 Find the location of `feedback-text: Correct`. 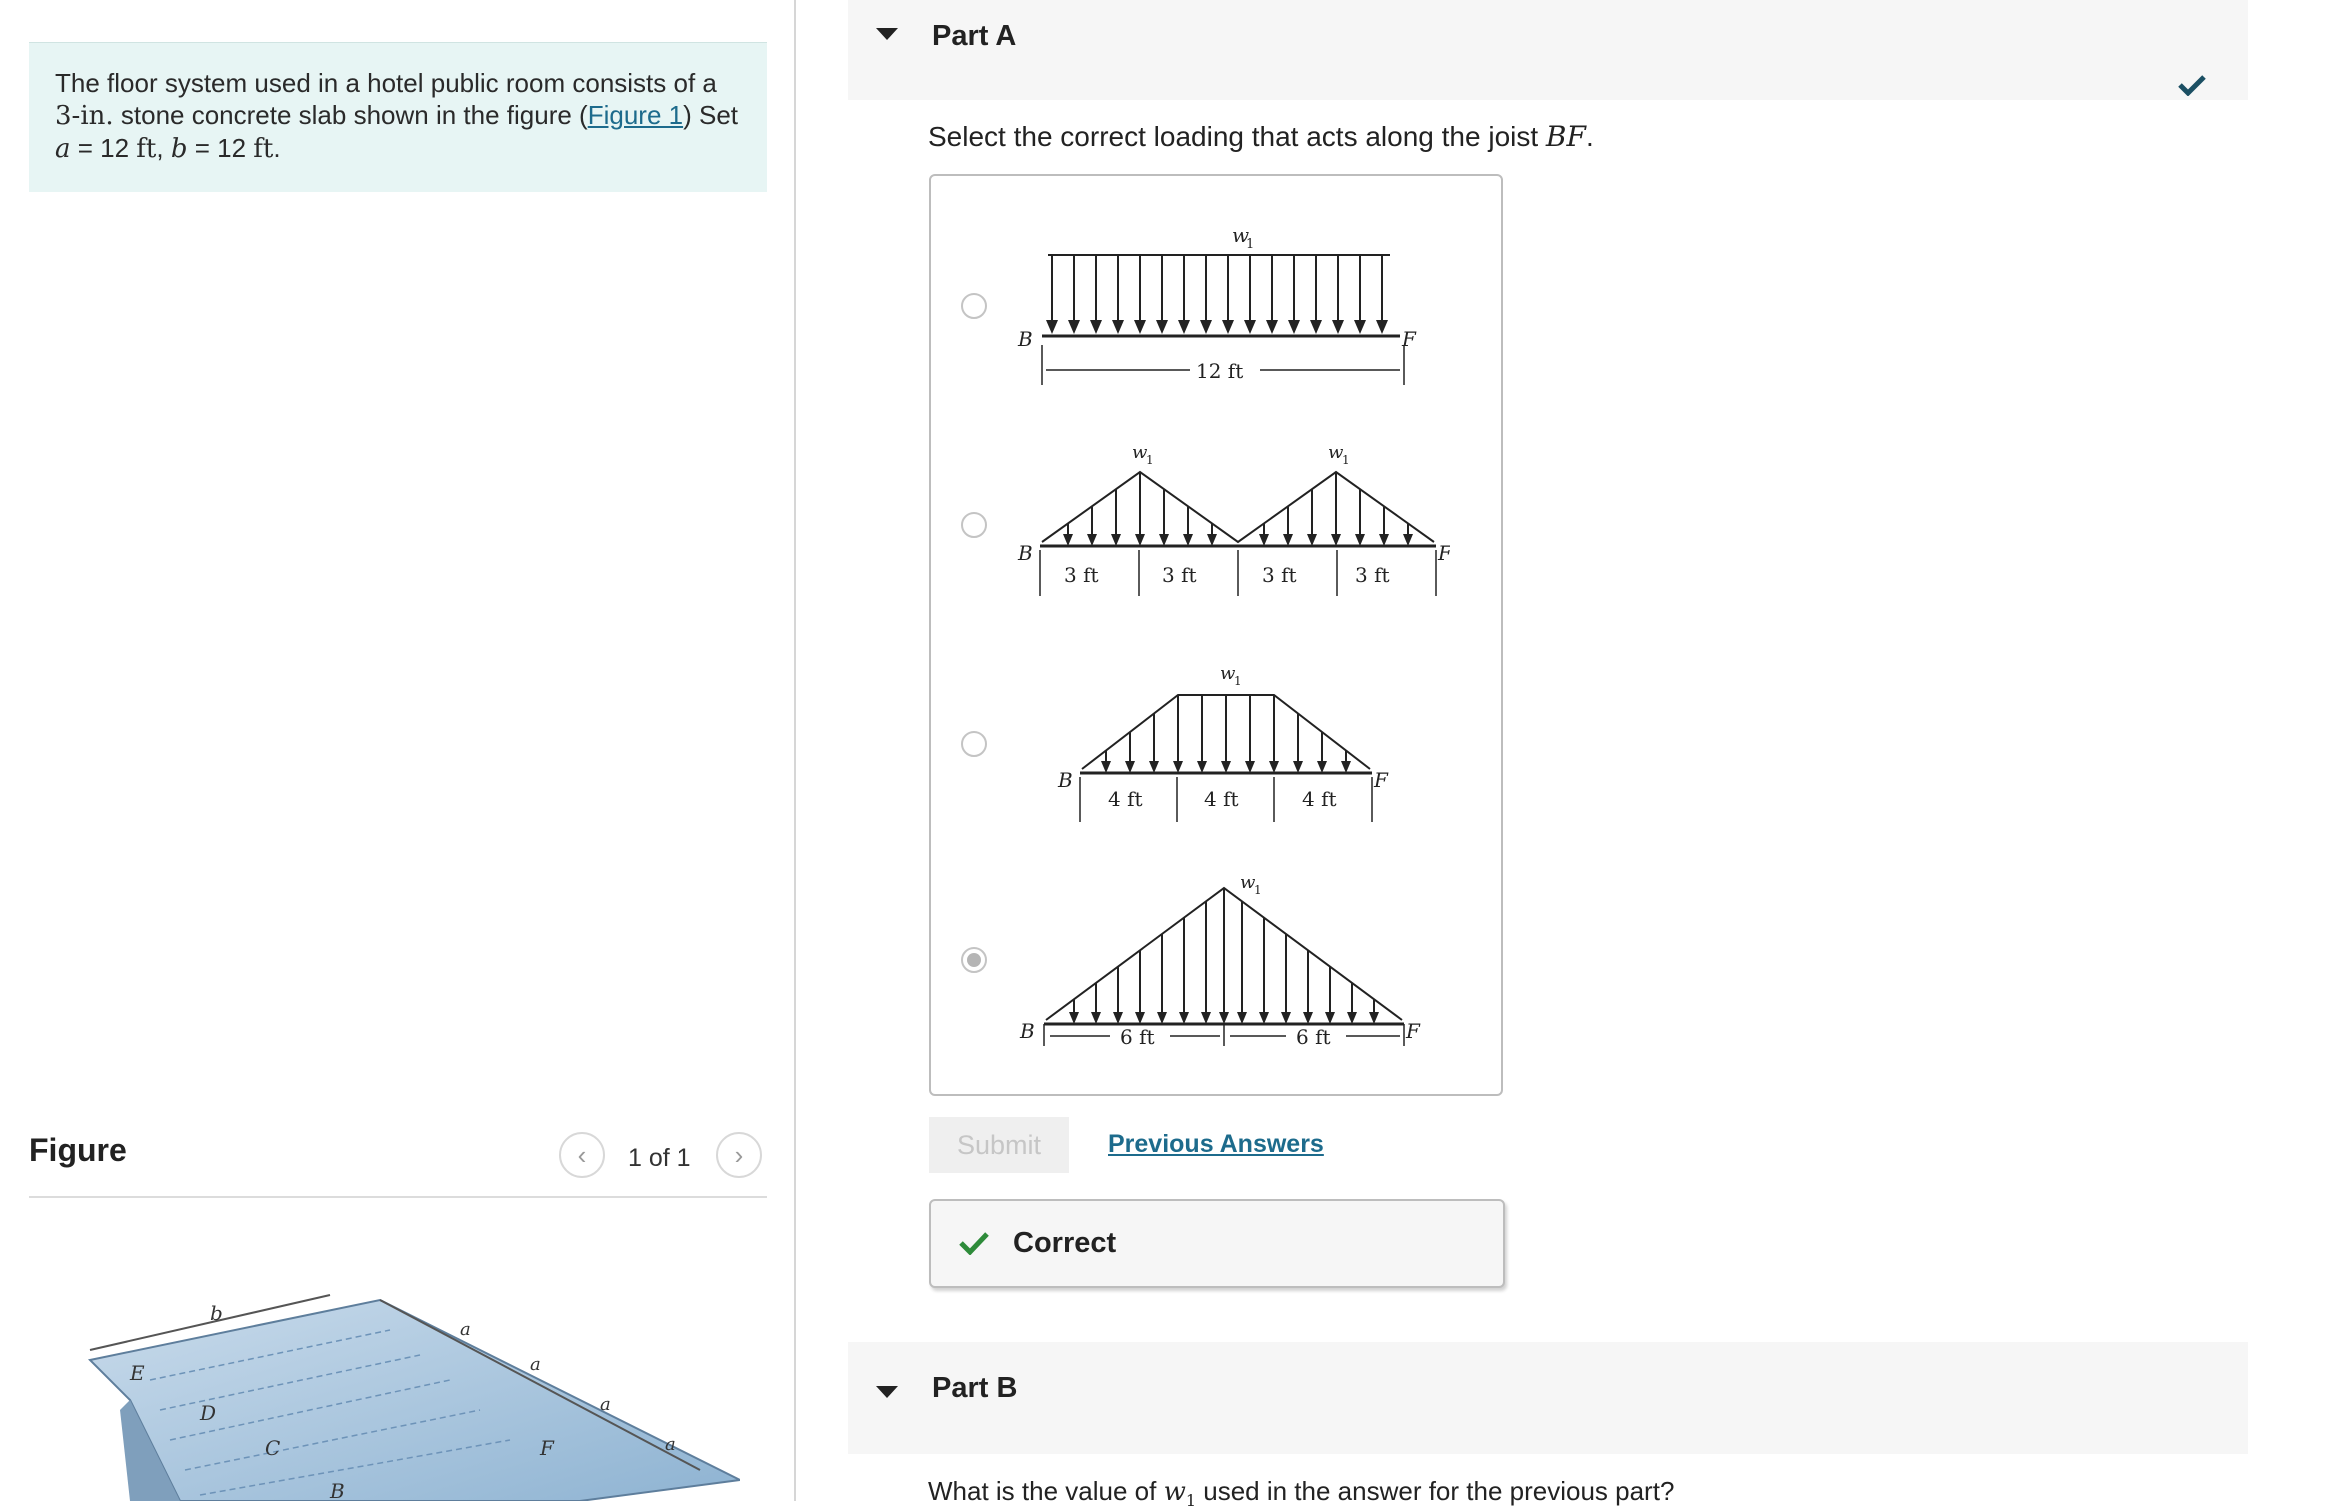

feedback-text: Correct is located at coordinates (1065, 1243).